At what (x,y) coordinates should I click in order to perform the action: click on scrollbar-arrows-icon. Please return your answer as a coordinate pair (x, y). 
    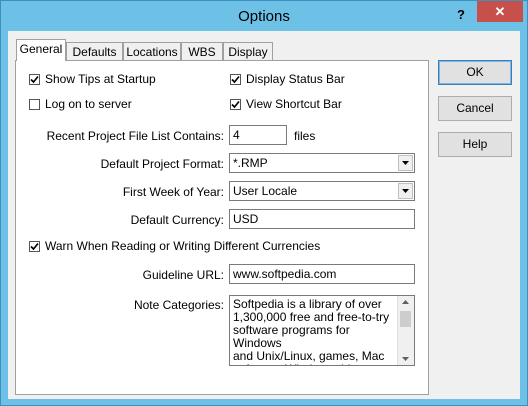
    Looking at the image, I should click on (405, 330).